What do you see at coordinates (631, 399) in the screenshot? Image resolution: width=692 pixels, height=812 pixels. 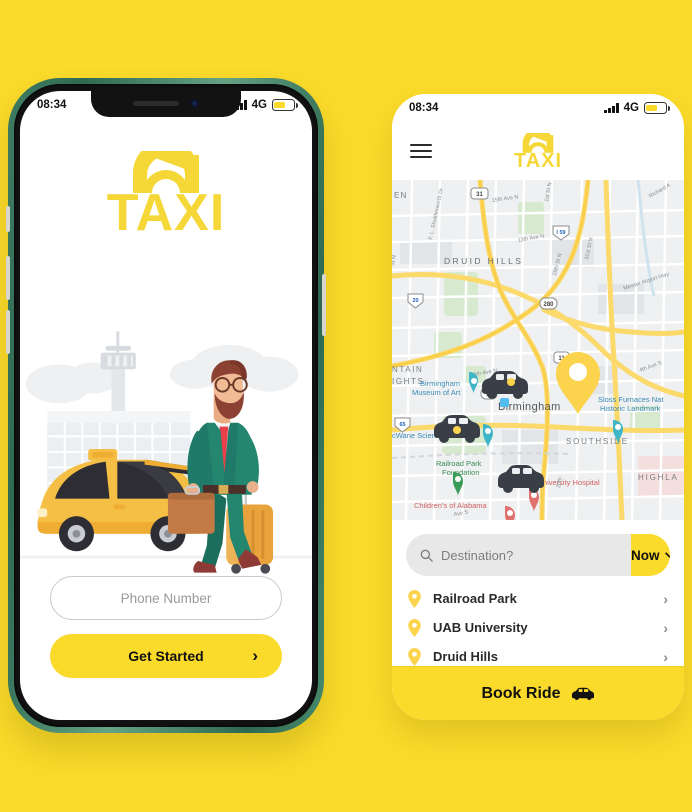 I see `svg-text: Sloss Furnaces Nat` at bounding box center [631, 399].